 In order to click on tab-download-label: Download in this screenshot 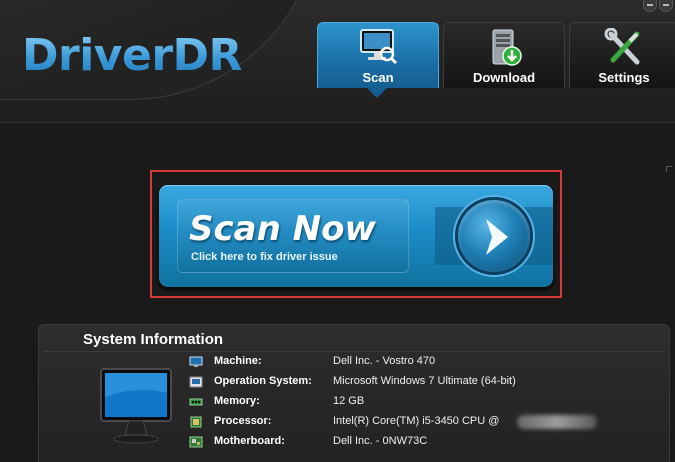, I will do `click(504, 77)`.